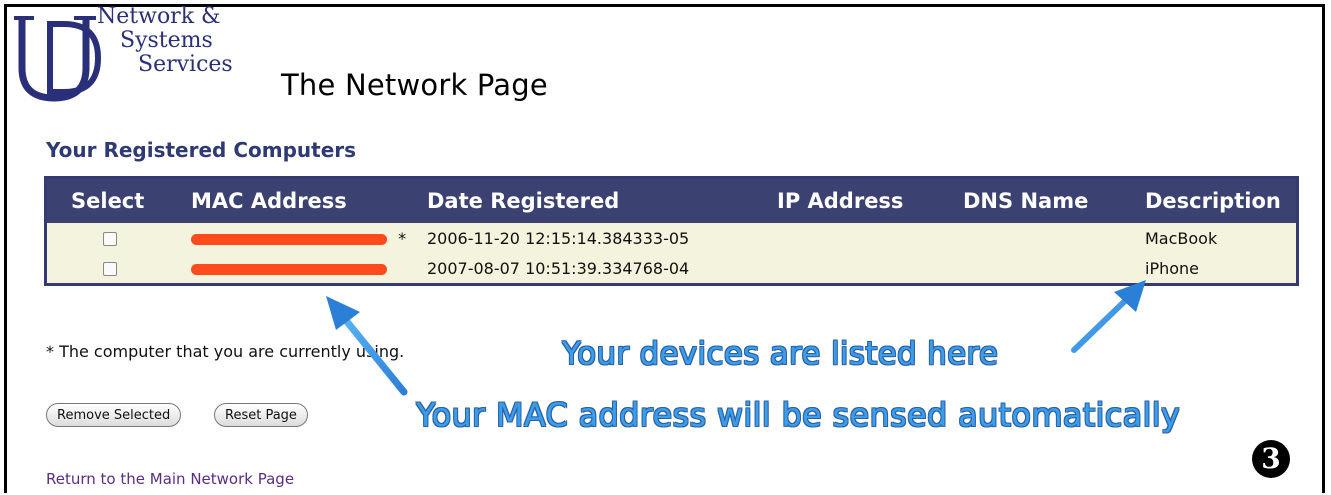 The image size is (1331, 495). What do you see at coordinates (1212, 200) in the screenshot?
I see `column-header-description: Description` at bounding box center [1212, 200].